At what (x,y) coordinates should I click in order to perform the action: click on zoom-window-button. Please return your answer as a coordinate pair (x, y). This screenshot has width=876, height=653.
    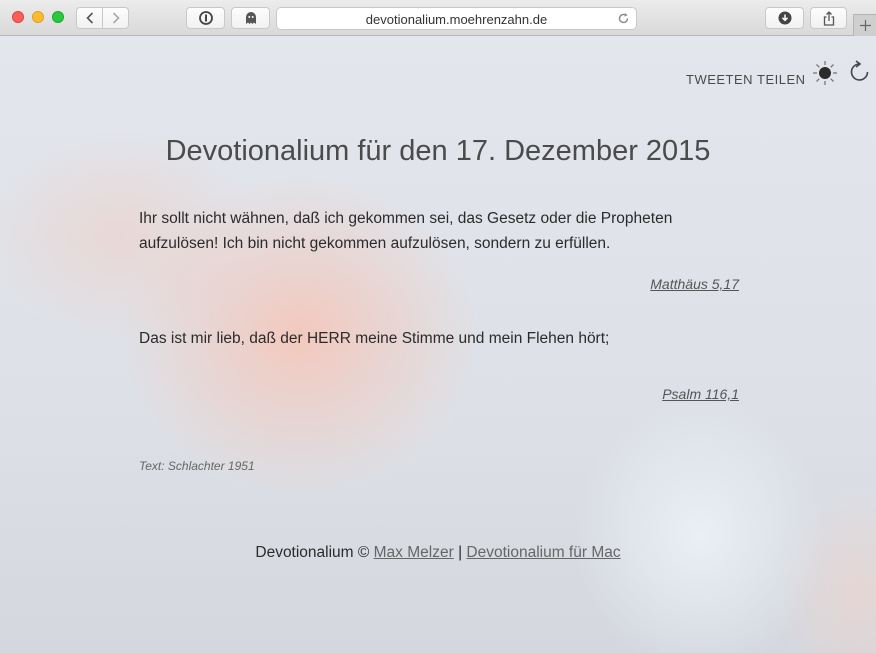
    Looking at the image, I should click on (58, 17).